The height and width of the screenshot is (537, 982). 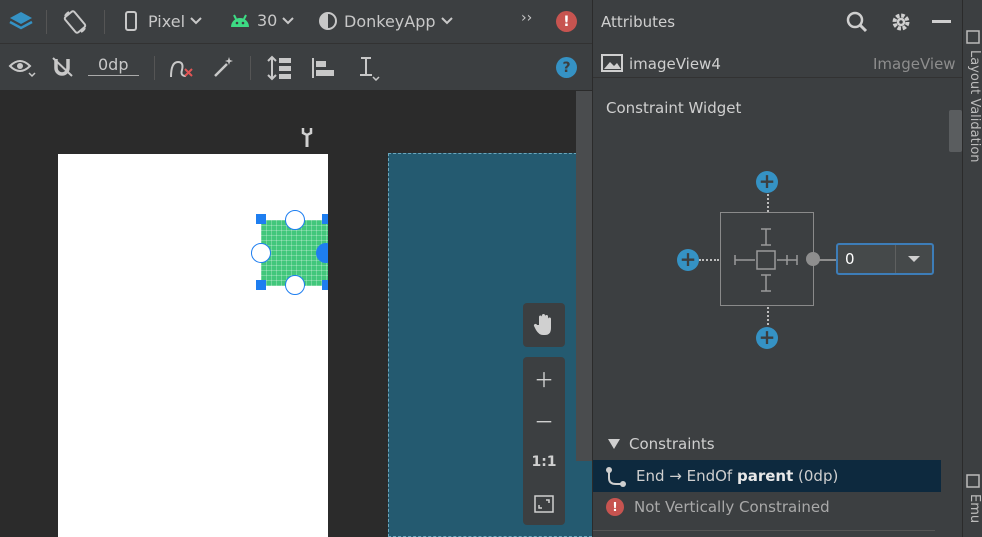 I want to click on emulator-icon, so click(x=973, y=481).